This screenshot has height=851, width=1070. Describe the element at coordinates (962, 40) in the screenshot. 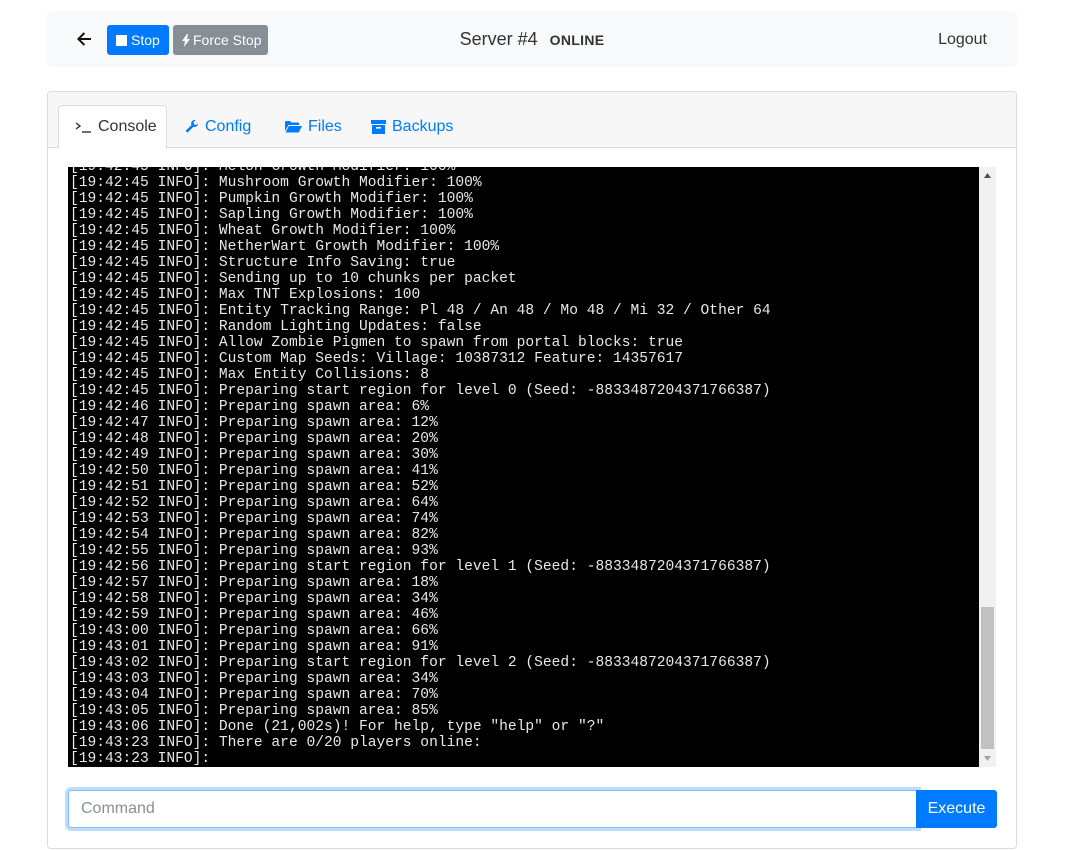

I see `logout-link: Logout` at that location.